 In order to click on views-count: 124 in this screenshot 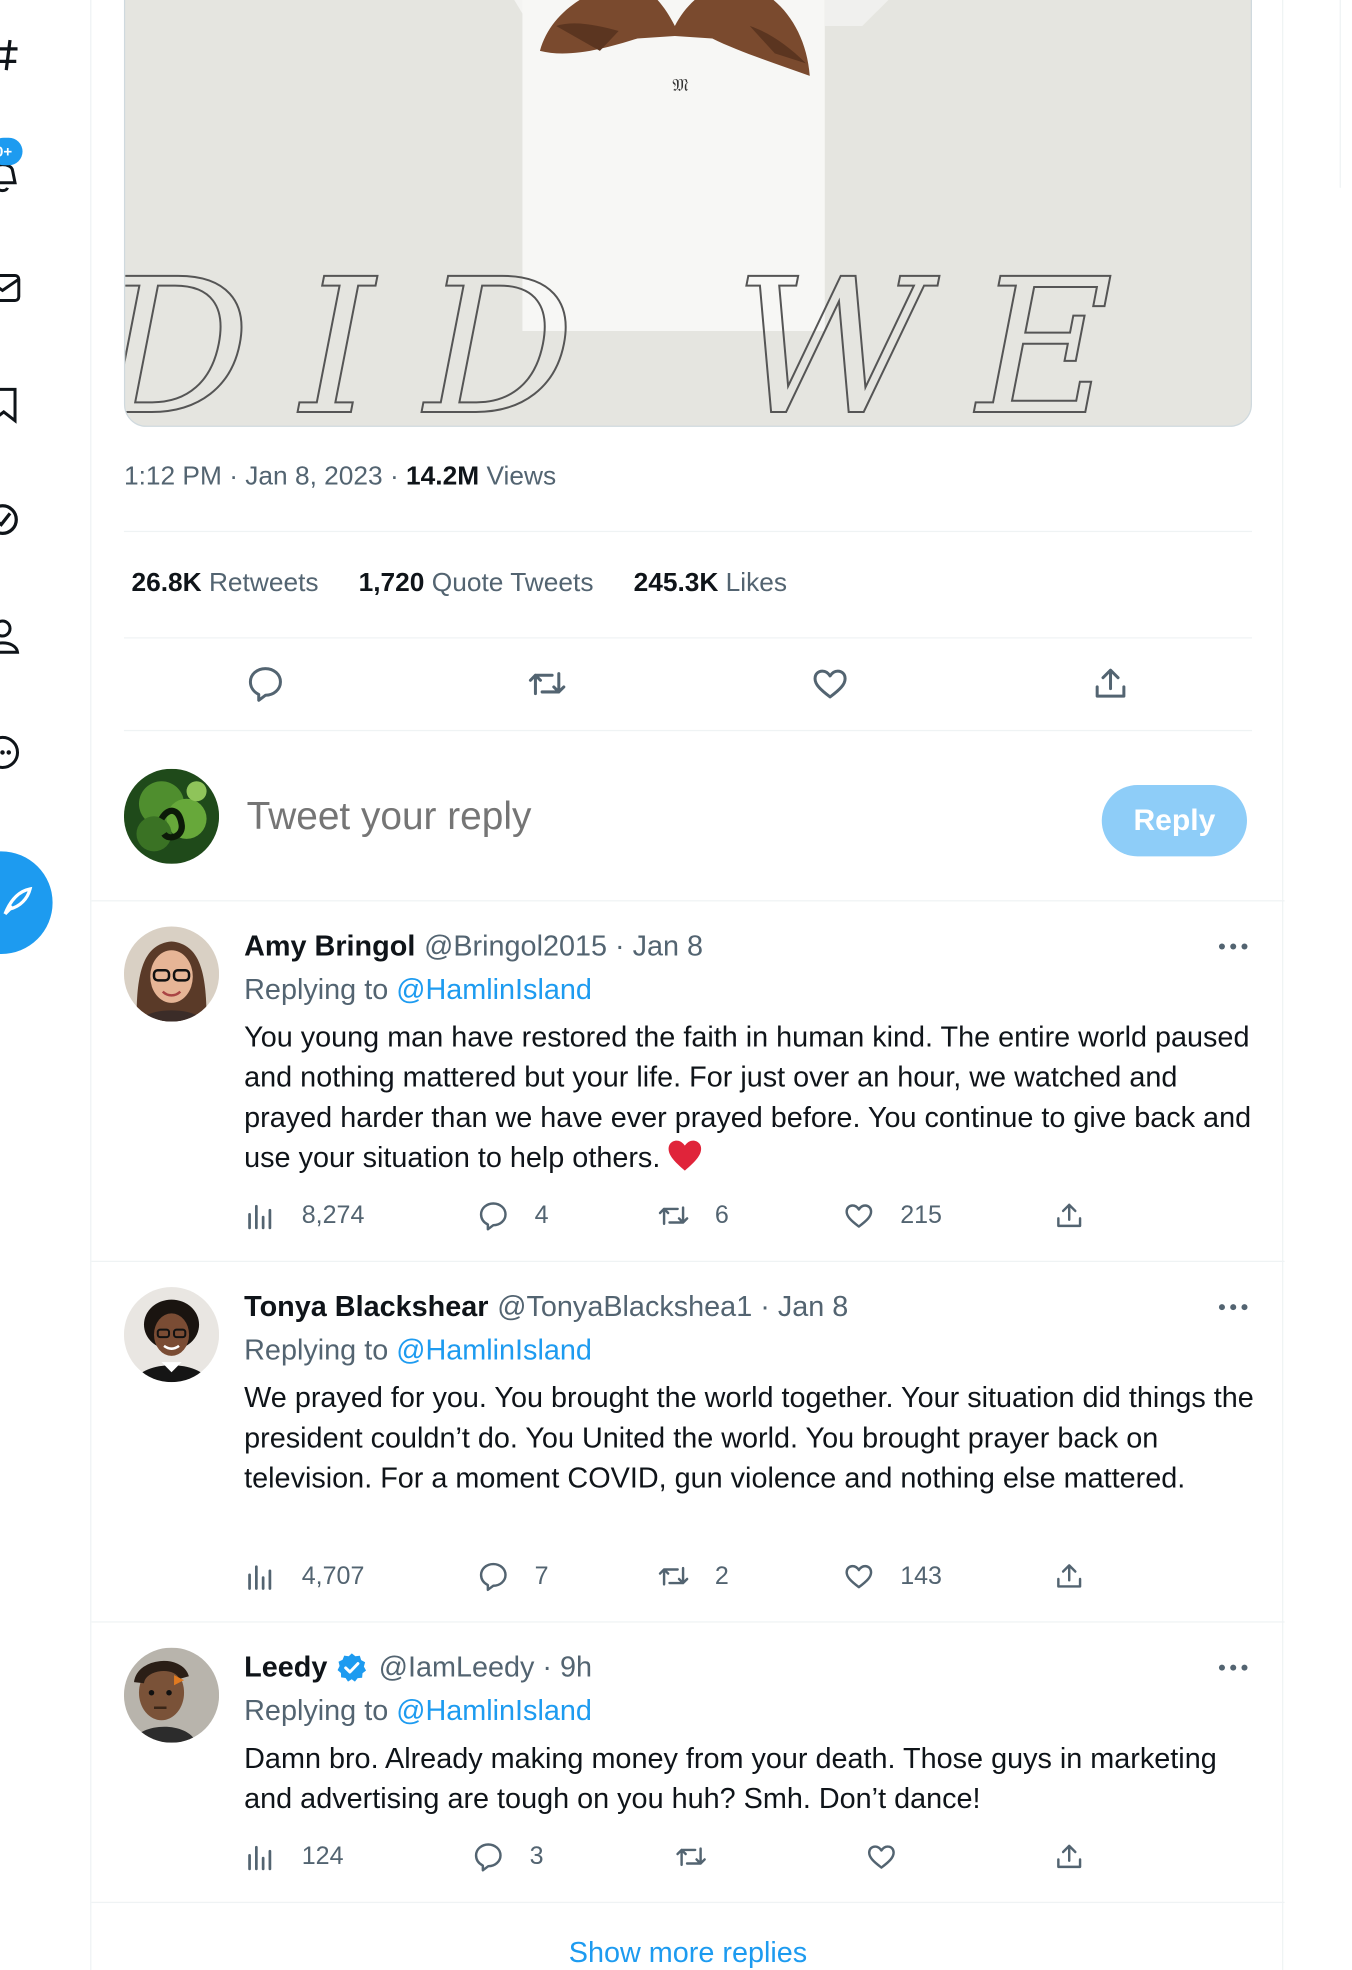, I will do `click(322, 1856)`.